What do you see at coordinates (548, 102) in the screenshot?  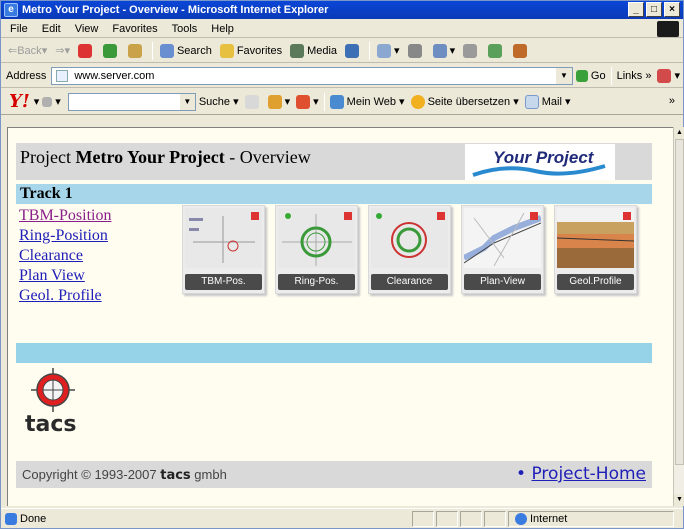 I see `yahoo-mail-button: Mail ▾` at bounding box center [548, 102].